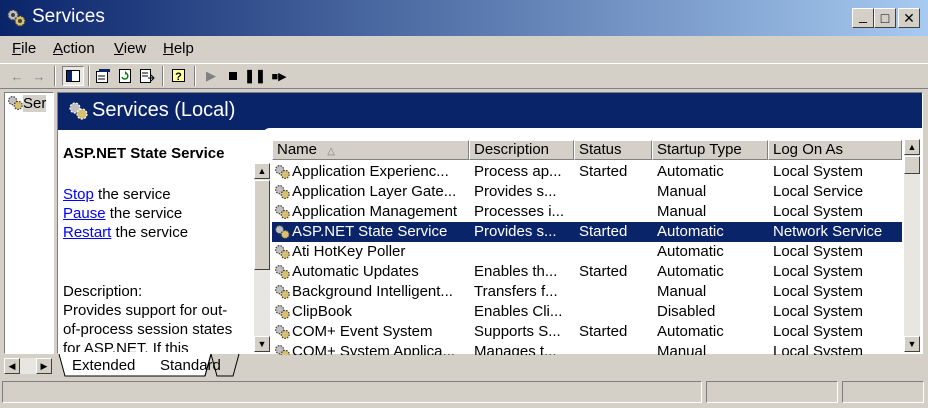 The height and width of the screenshot is (408, 928). I want to click on list-scroll-down-button: ▼, so click(912, 344).